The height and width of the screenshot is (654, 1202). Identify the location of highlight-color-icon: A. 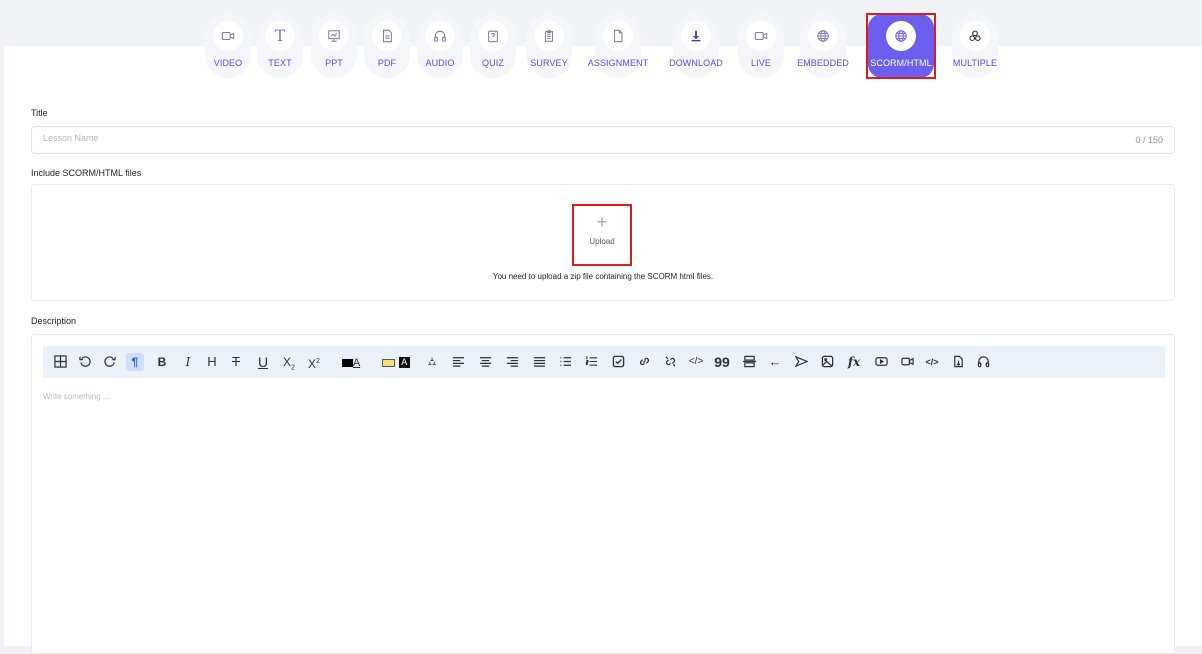
(396, 362).